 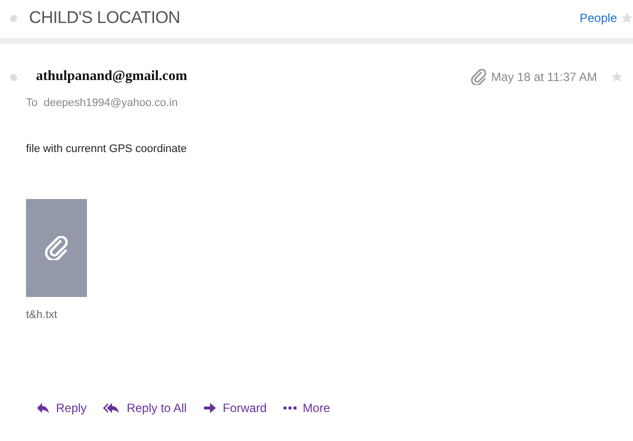 What do you see at coordinates (306, 408) in the screenshot?
I see `more-button: More` at bounding box center [306, 408].